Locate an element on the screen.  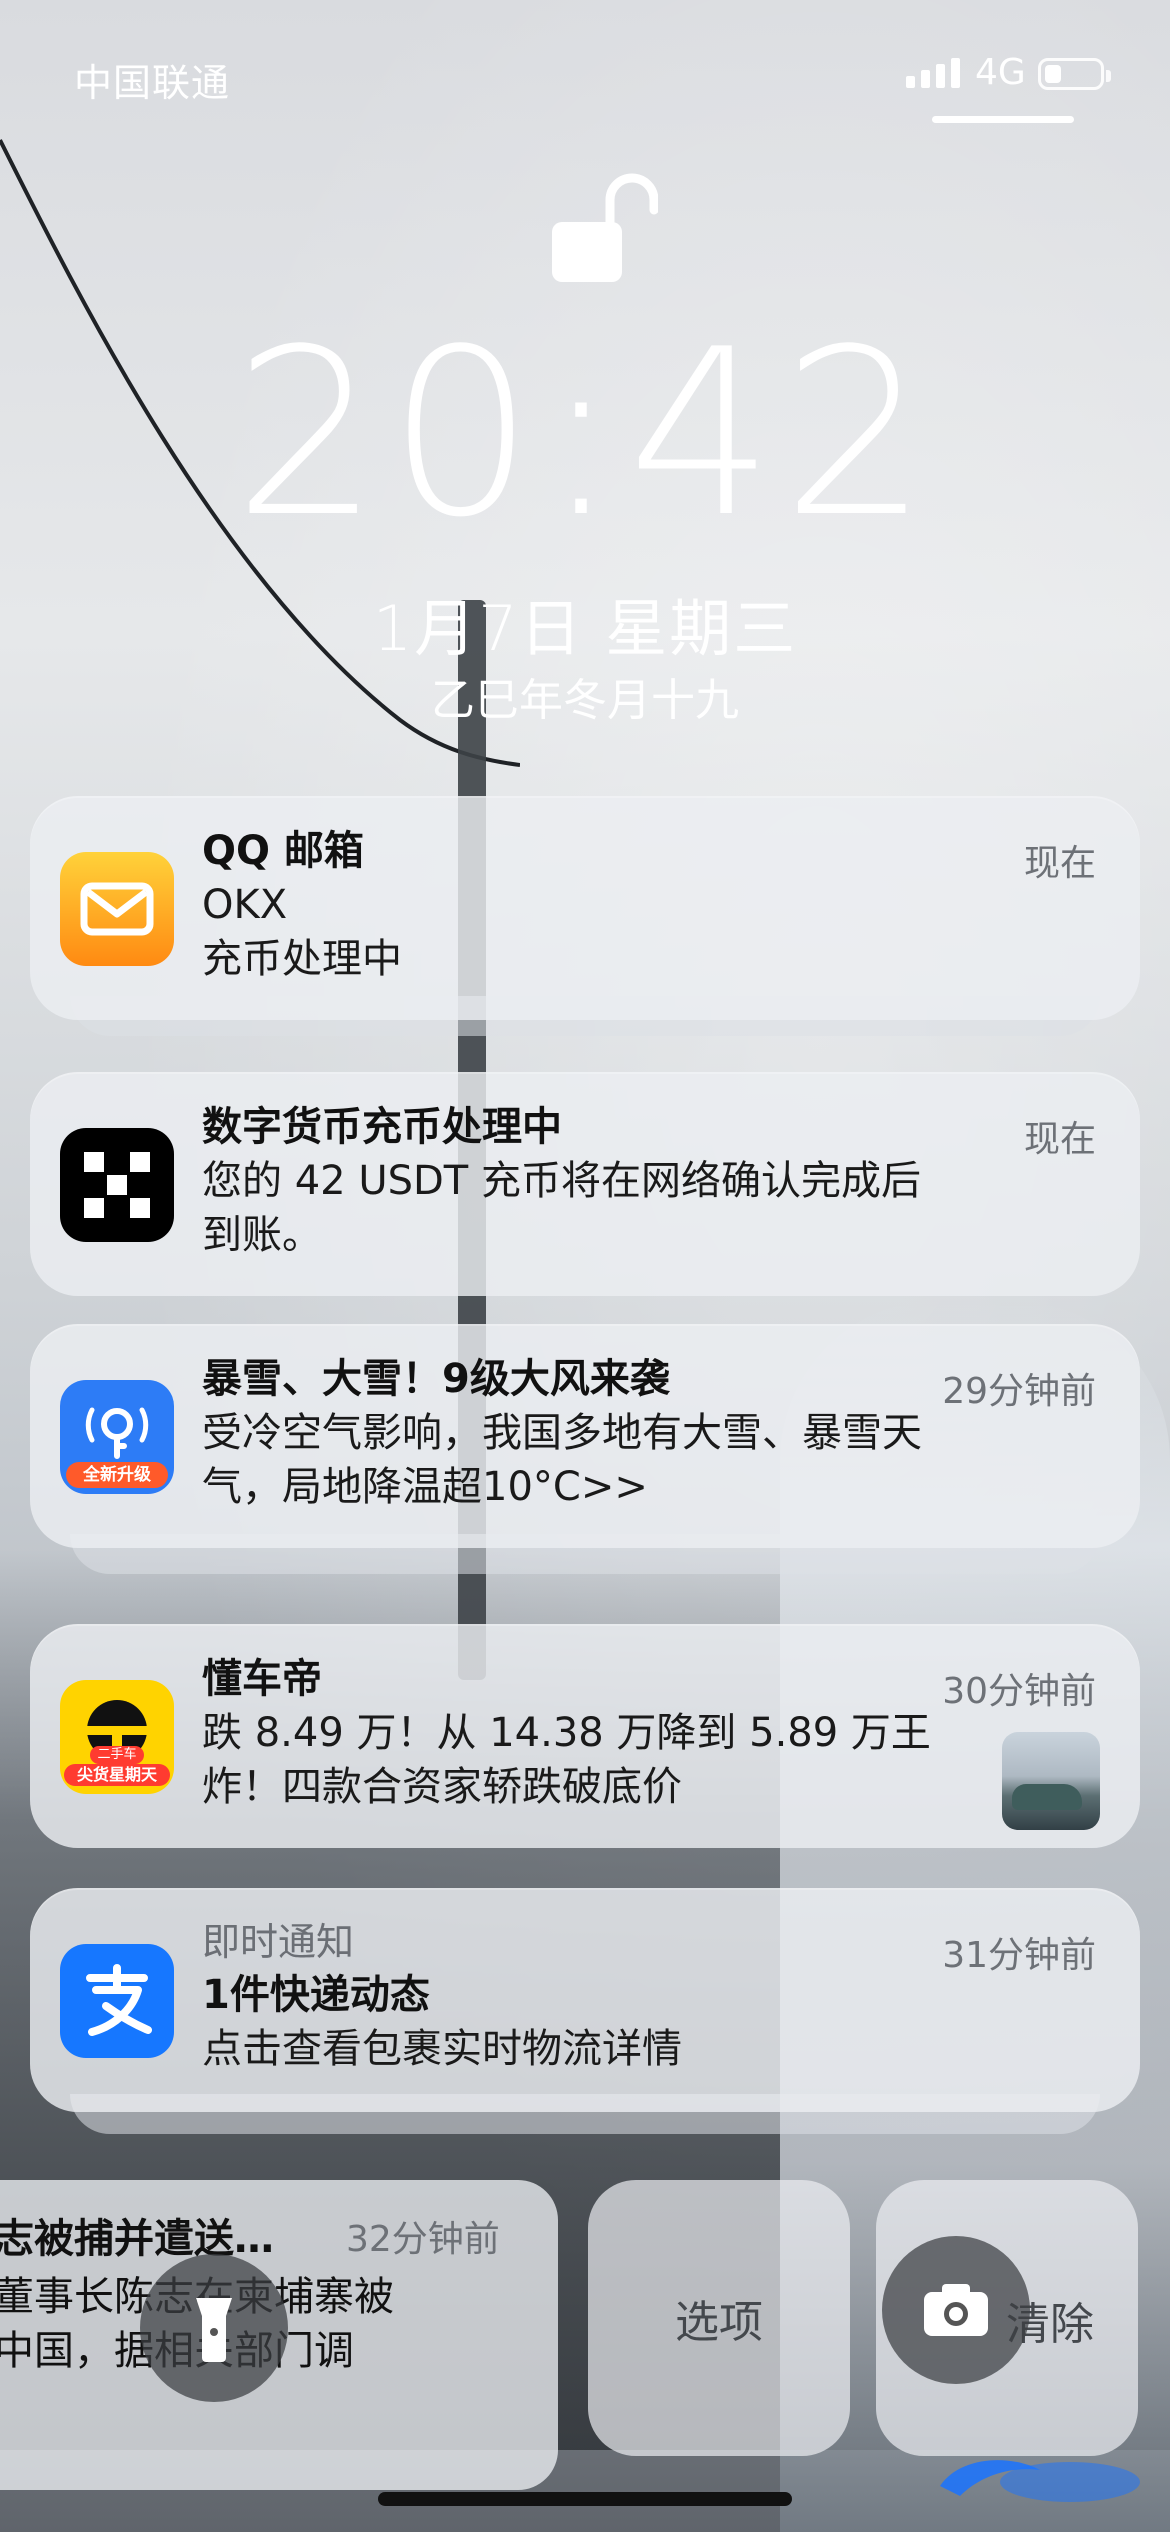
notification-line: 到账。 is located at coordinates (262, 1235).